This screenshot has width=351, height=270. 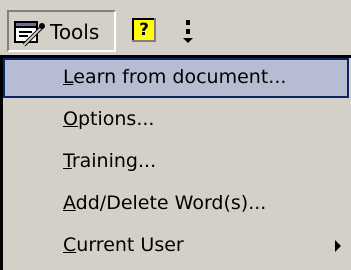 I want to click on toolbar-options-button, so click(x=189, y=33).